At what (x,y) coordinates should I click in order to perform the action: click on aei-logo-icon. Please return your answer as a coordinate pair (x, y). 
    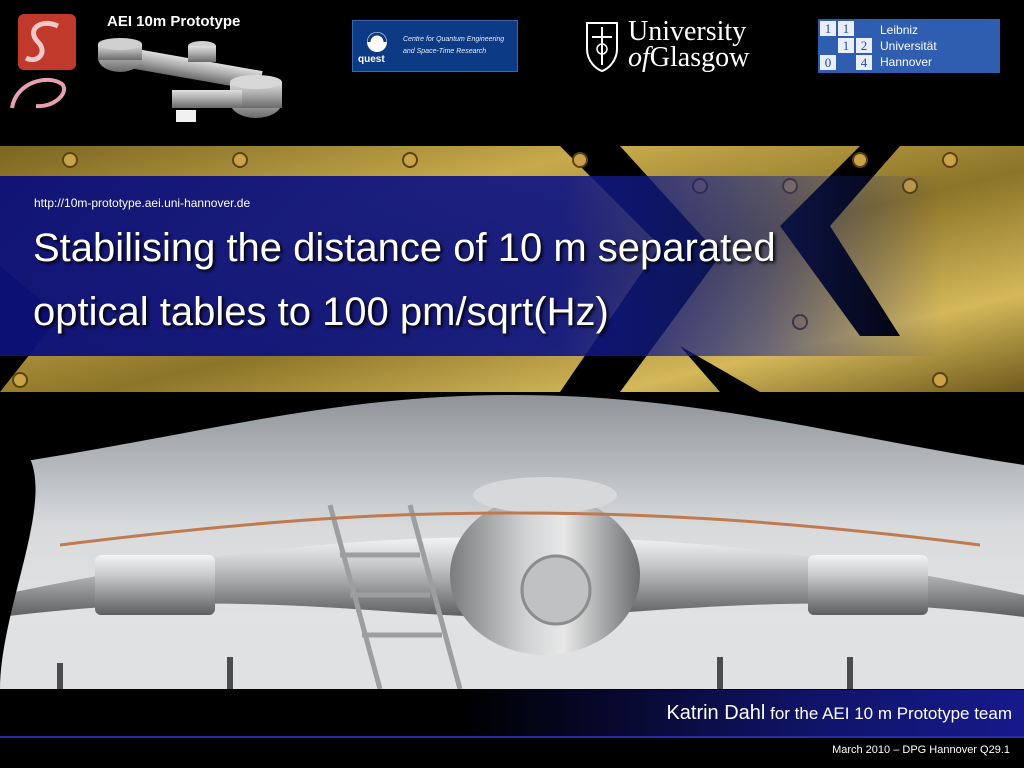
    Looking at the image, I should click on (43, 61).